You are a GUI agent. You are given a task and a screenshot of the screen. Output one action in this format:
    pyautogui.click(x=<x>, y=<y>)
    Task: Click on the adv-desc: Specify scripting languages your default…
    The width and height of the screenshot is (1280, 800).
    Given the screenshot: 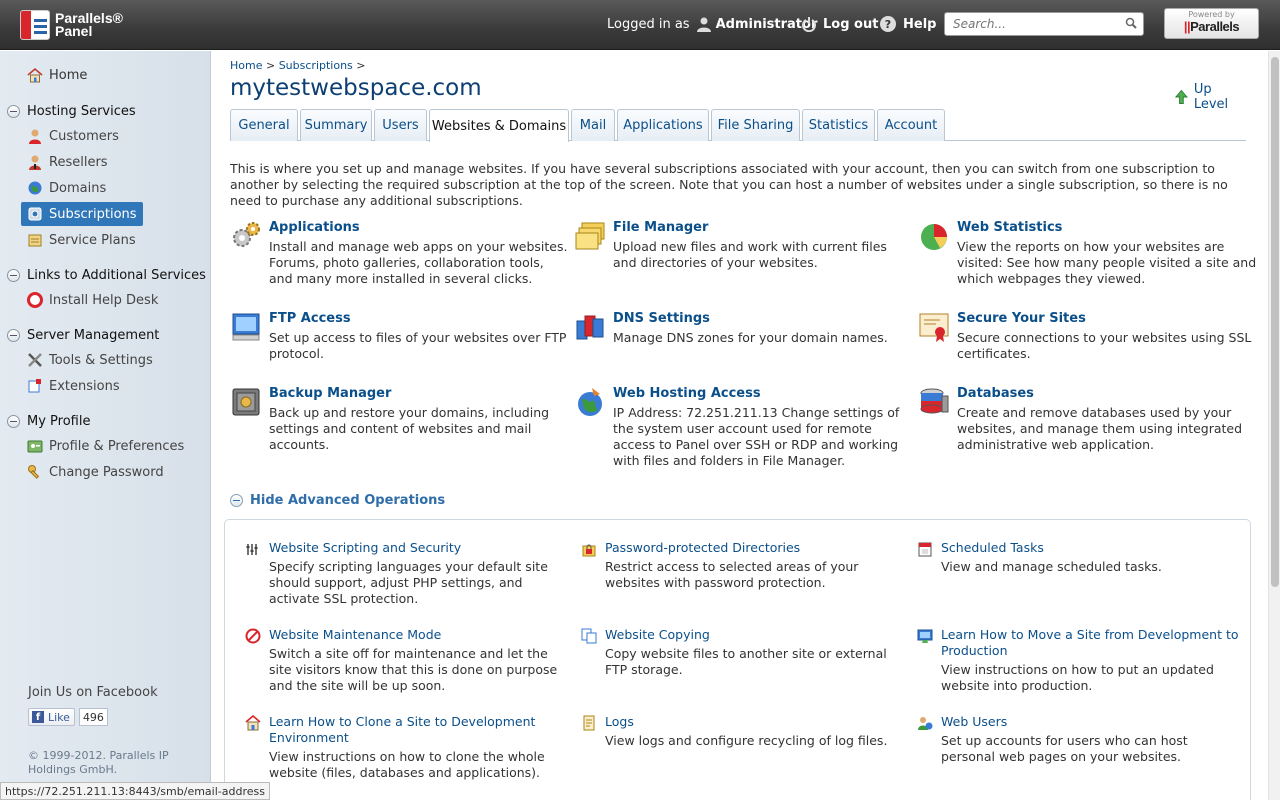 What is the action you would take?
    pyautogui.click(x=408, y=582)
    